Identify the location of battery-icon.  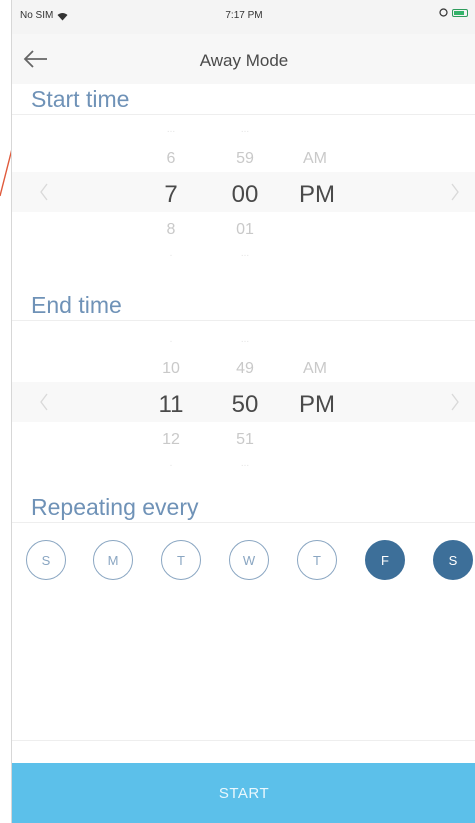
(460, 12).